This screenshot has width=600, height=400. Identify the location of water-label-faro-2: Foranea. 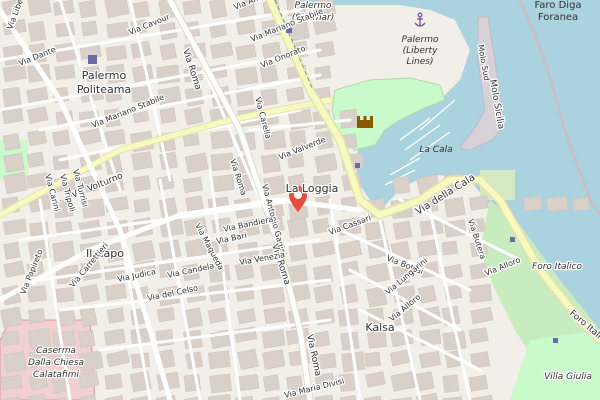
(558, 17).